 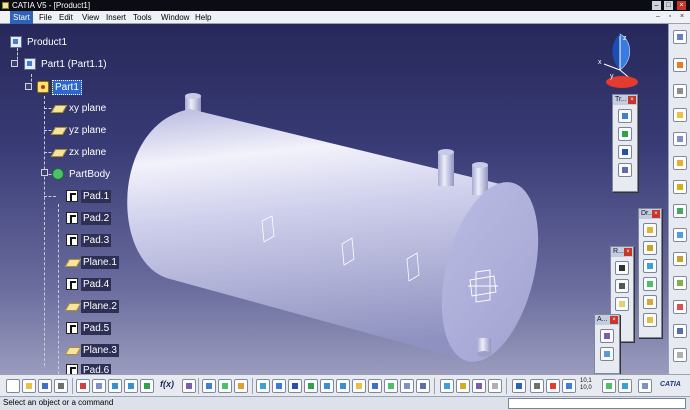 I want to click on save-icon, so click(x=45, y=386).